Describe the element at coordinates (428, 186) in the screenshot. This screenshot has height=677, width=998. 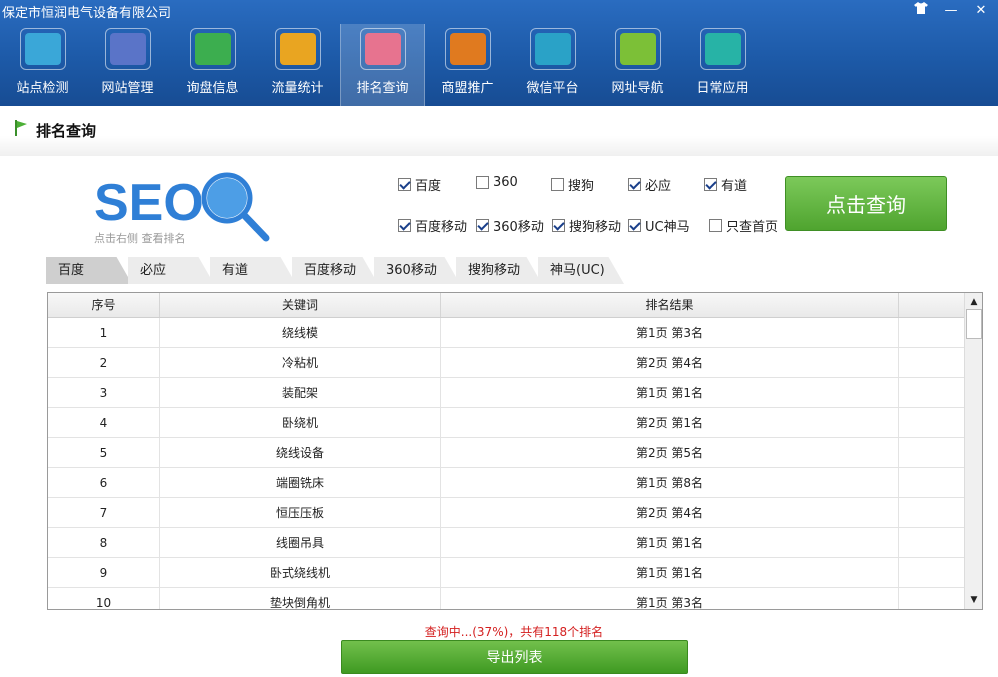
I see `checkbox-label: 百度` at that location.